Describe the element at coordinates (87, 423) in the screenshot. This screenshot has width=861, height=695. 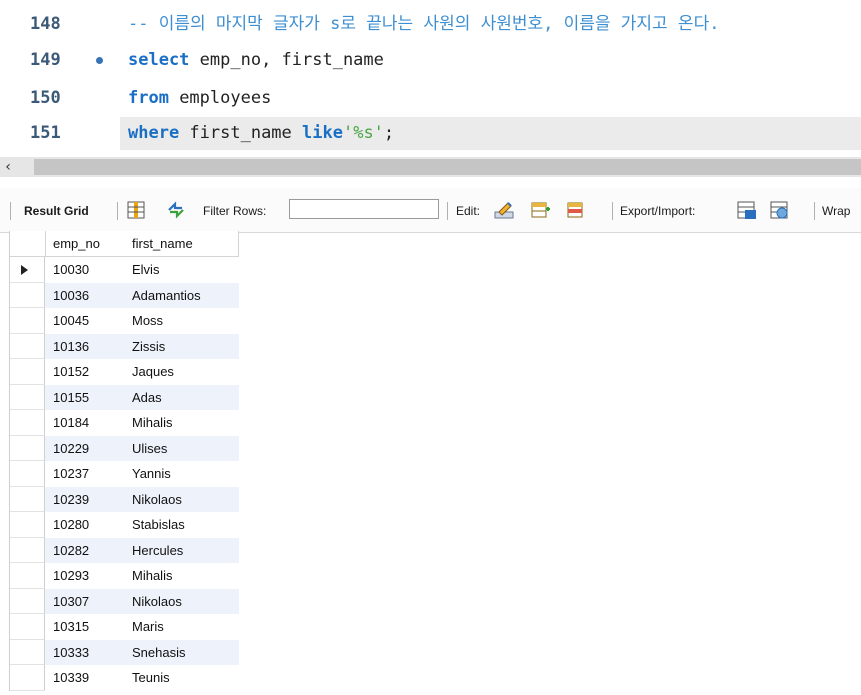
I see `cell-emp-no: 10184` at that location.